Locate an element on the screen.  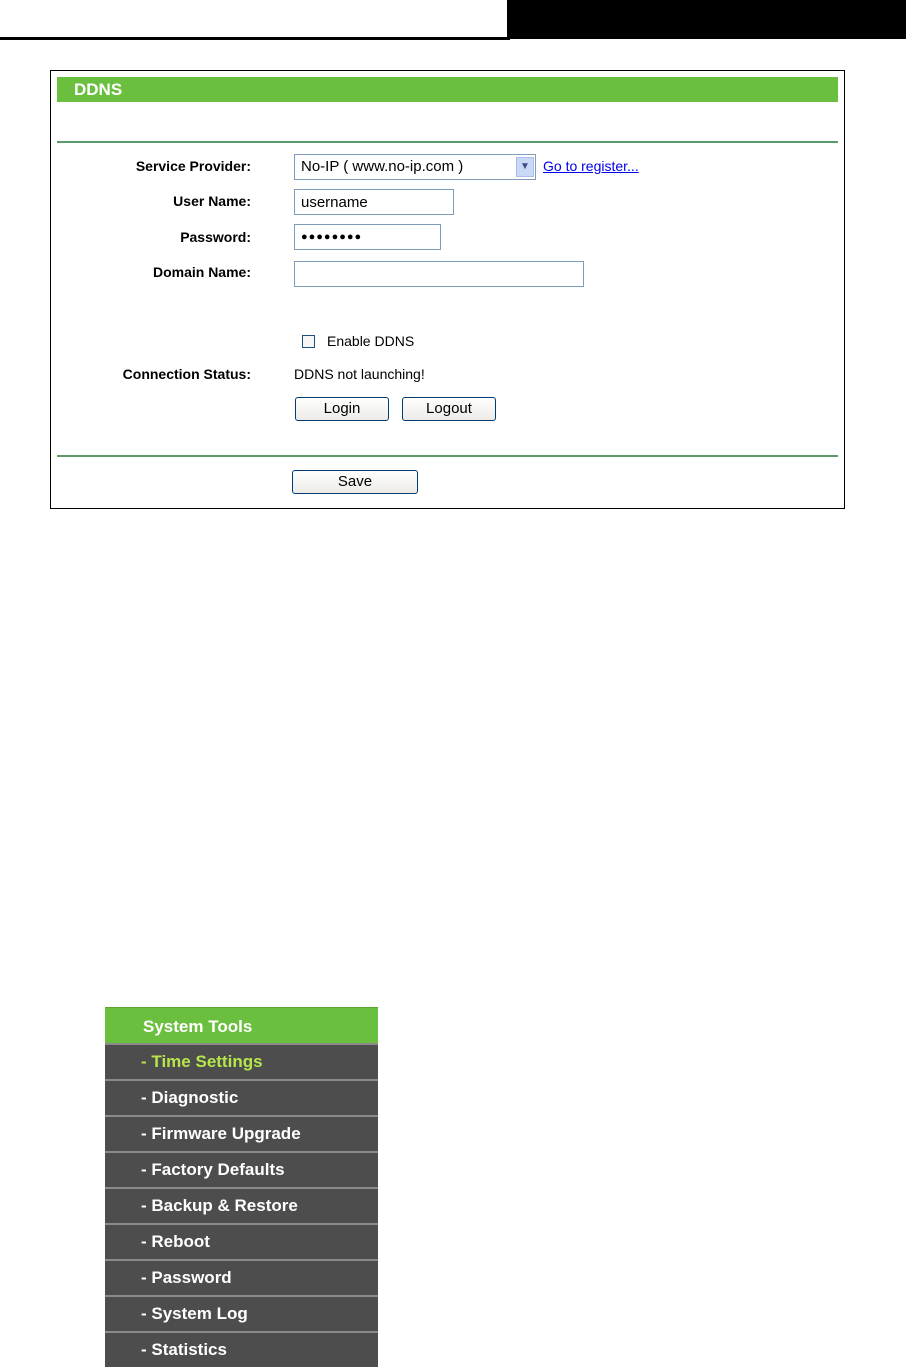
menu-item-factory-defaults: - Factory Defaults is located at coordinates (241, 1169).